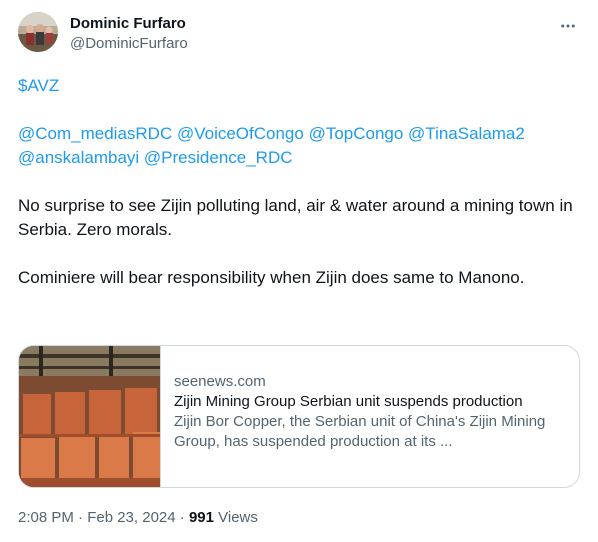 This screenshot has height=542, width=598. What do you see at coordinates (299, 86) in the screenshot?
I see `cashtag-link: $AVZ` at bounding box center [299, 86].